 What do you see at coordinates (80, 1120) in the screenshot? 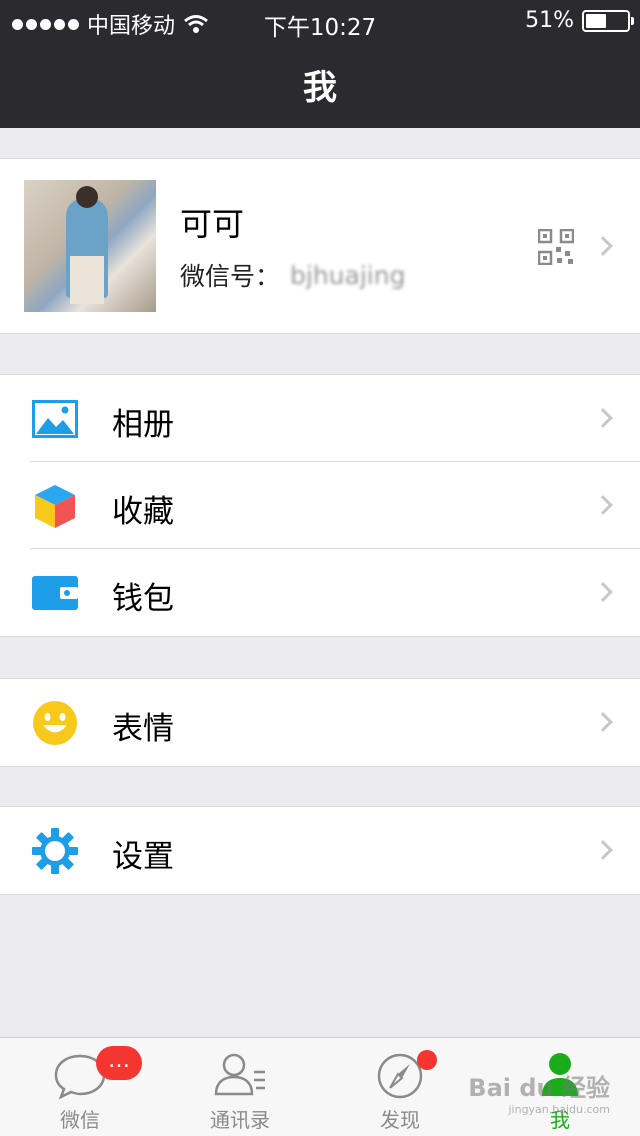
I see `tab-label: 微信` at bounding box center [80, 1120].